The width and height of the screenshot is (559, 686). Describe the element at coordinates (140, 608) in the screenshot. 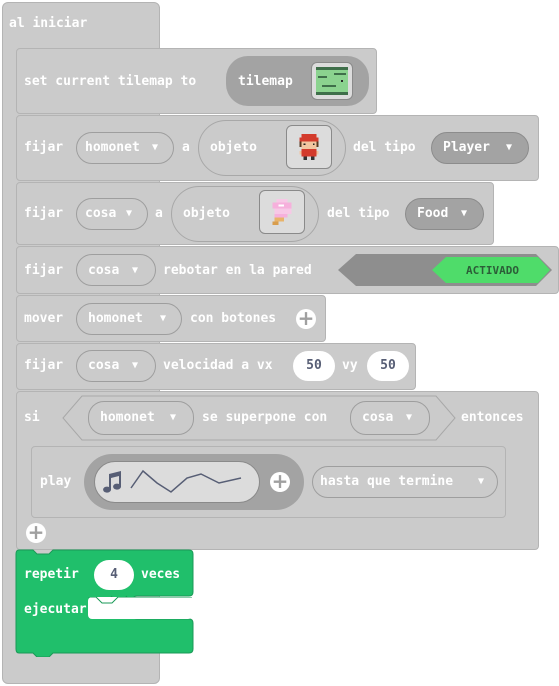

I see `loop-slot` at that location.